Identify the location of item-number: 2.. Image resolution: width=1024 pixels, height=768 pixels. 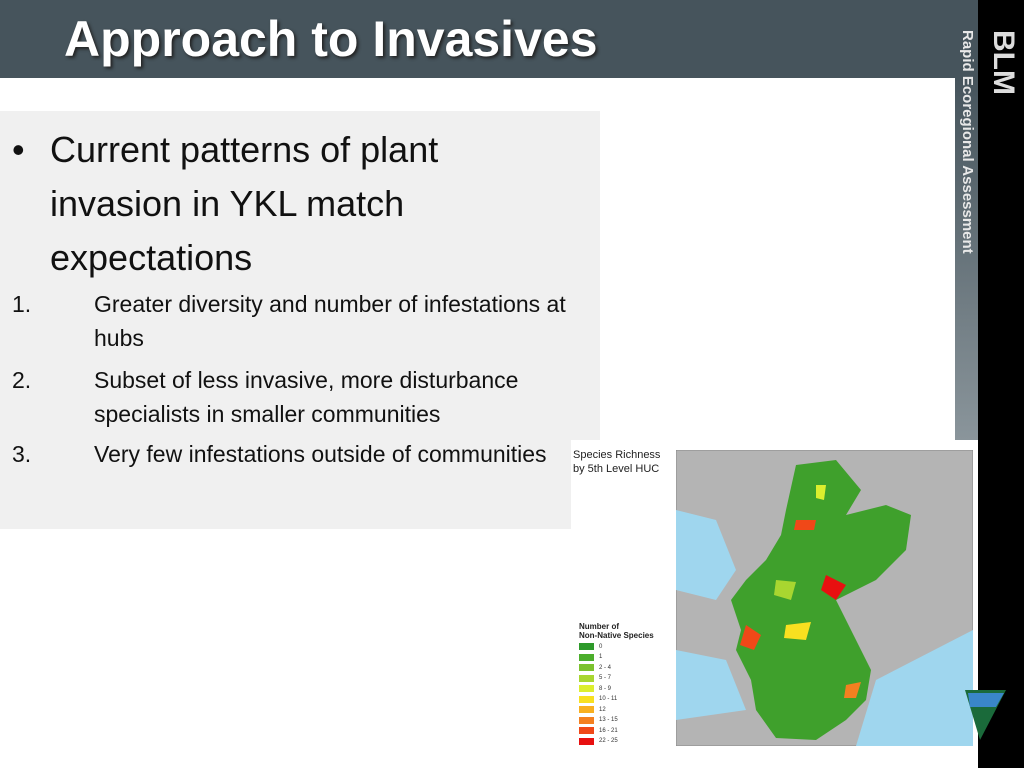
(22, 380).